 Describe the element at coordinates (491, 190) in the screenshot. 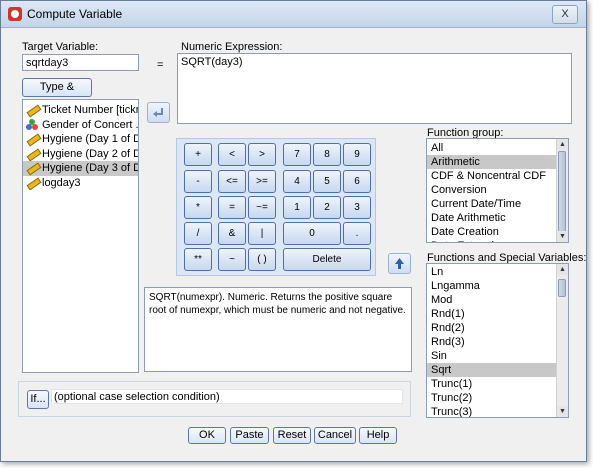

I see `function-group-item: Conversion` at that location.